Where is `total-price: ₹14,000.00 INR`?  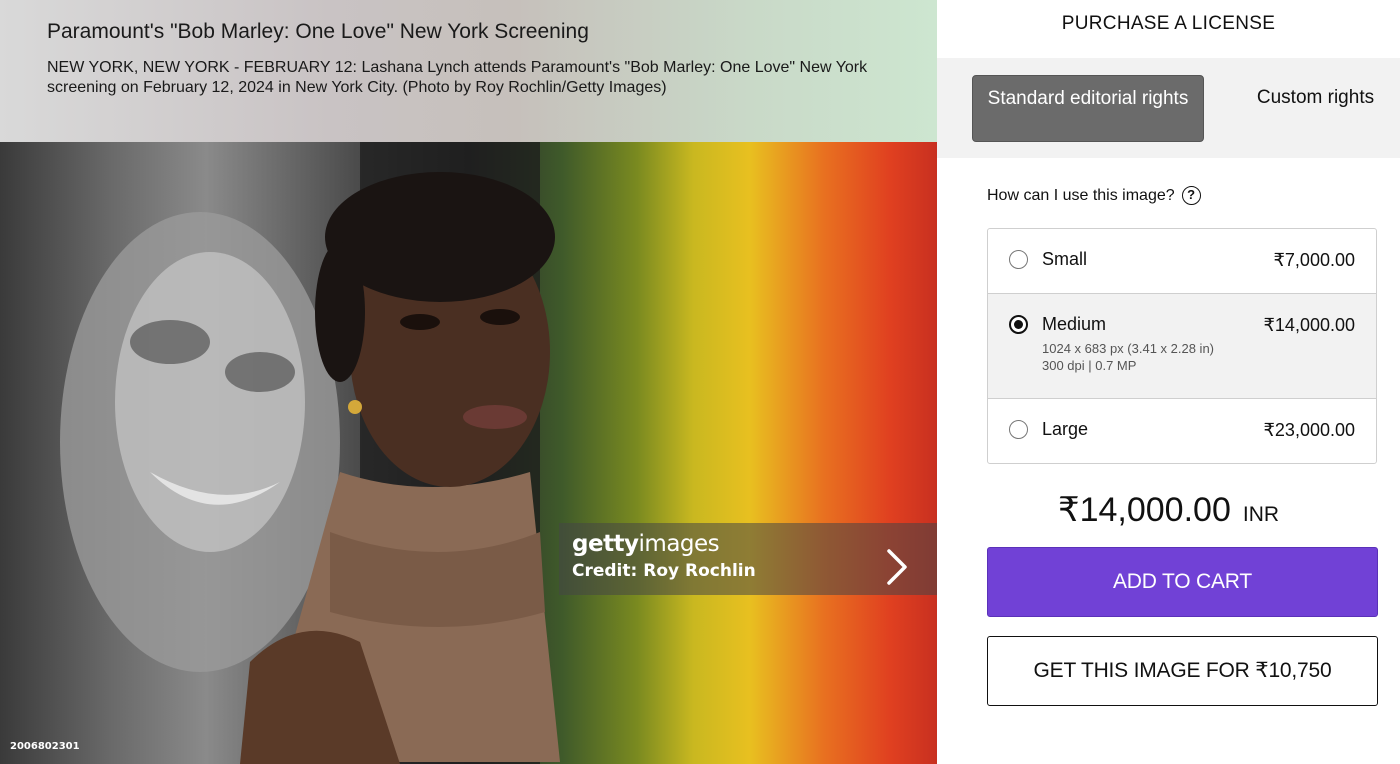 total-price: ₹14,000.00 INR is located at coordinates (1168, 510).